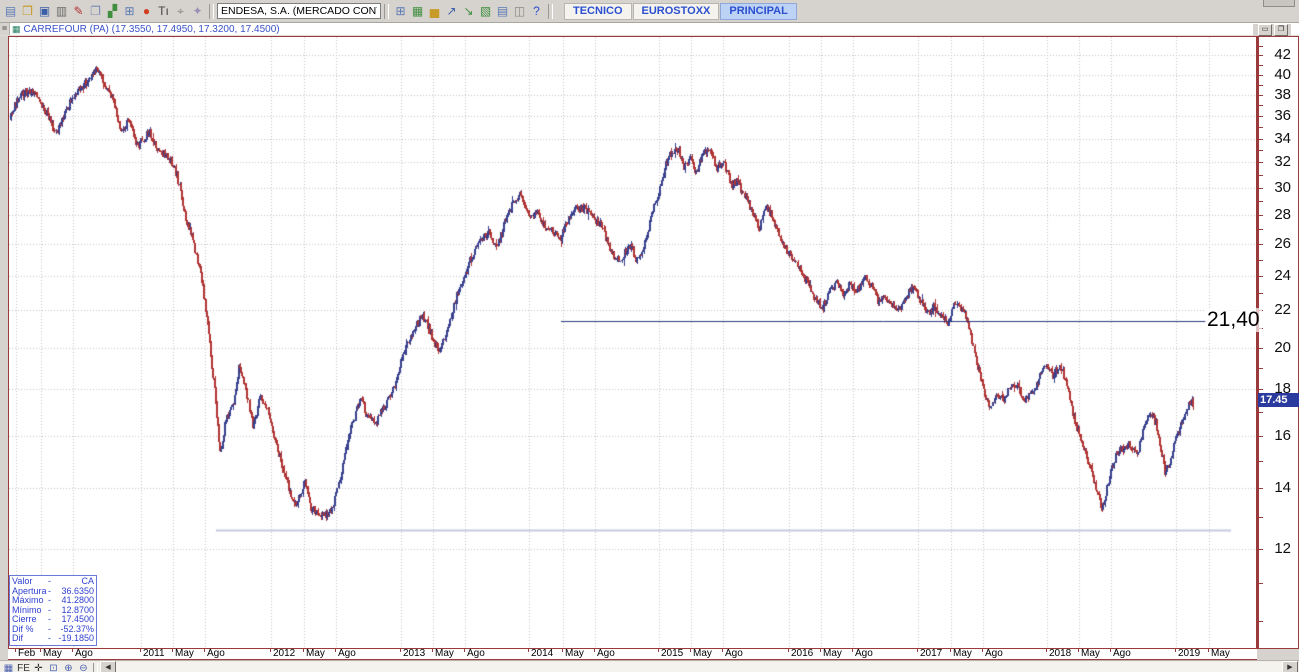 The image size is (1299, 672). What do you see at coordinates (1060, 654) in the screenshot?
I see `x-axis-label: 2018` at bounding box center [1060, 654].